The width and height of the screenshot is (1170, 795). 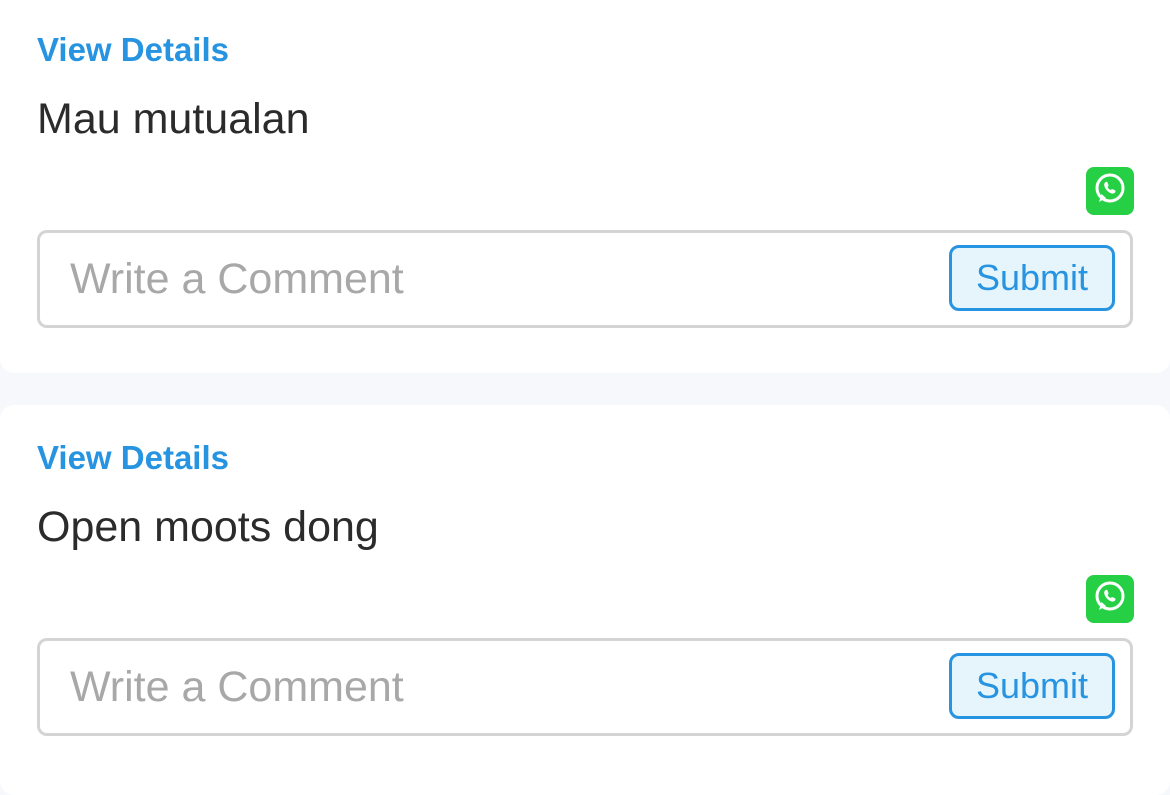 What do you see at coordinates (208, 527) in the screenshot?
I see `post-text: Open moots dong` at bounding box center [208, 527].